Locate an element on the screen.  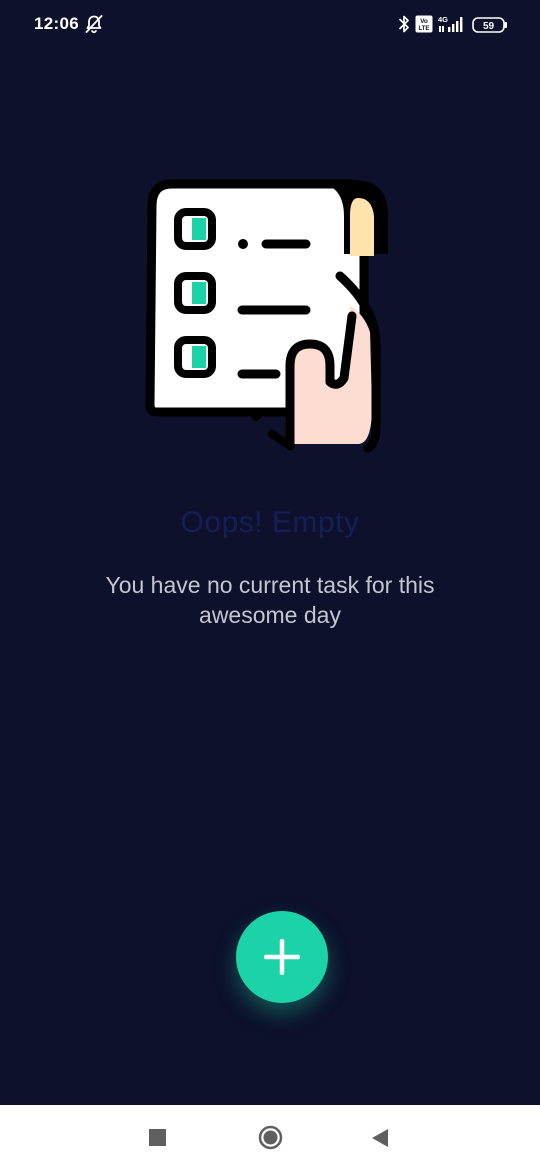
volte-icon: Vo LTE is located at coordinates (424, 24).